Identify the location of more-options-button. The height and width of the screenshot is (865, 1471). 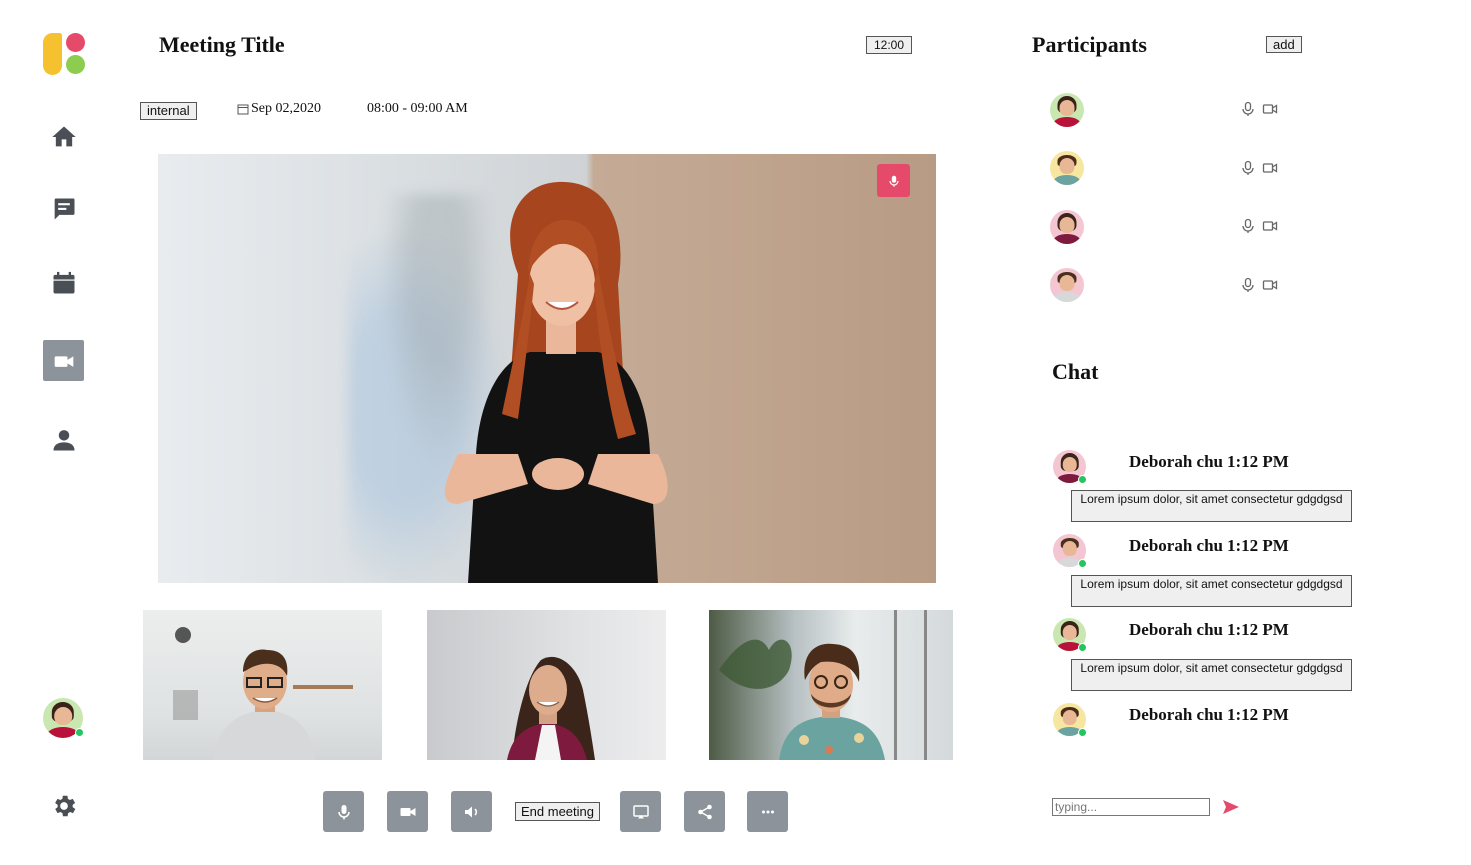
(767, 811).